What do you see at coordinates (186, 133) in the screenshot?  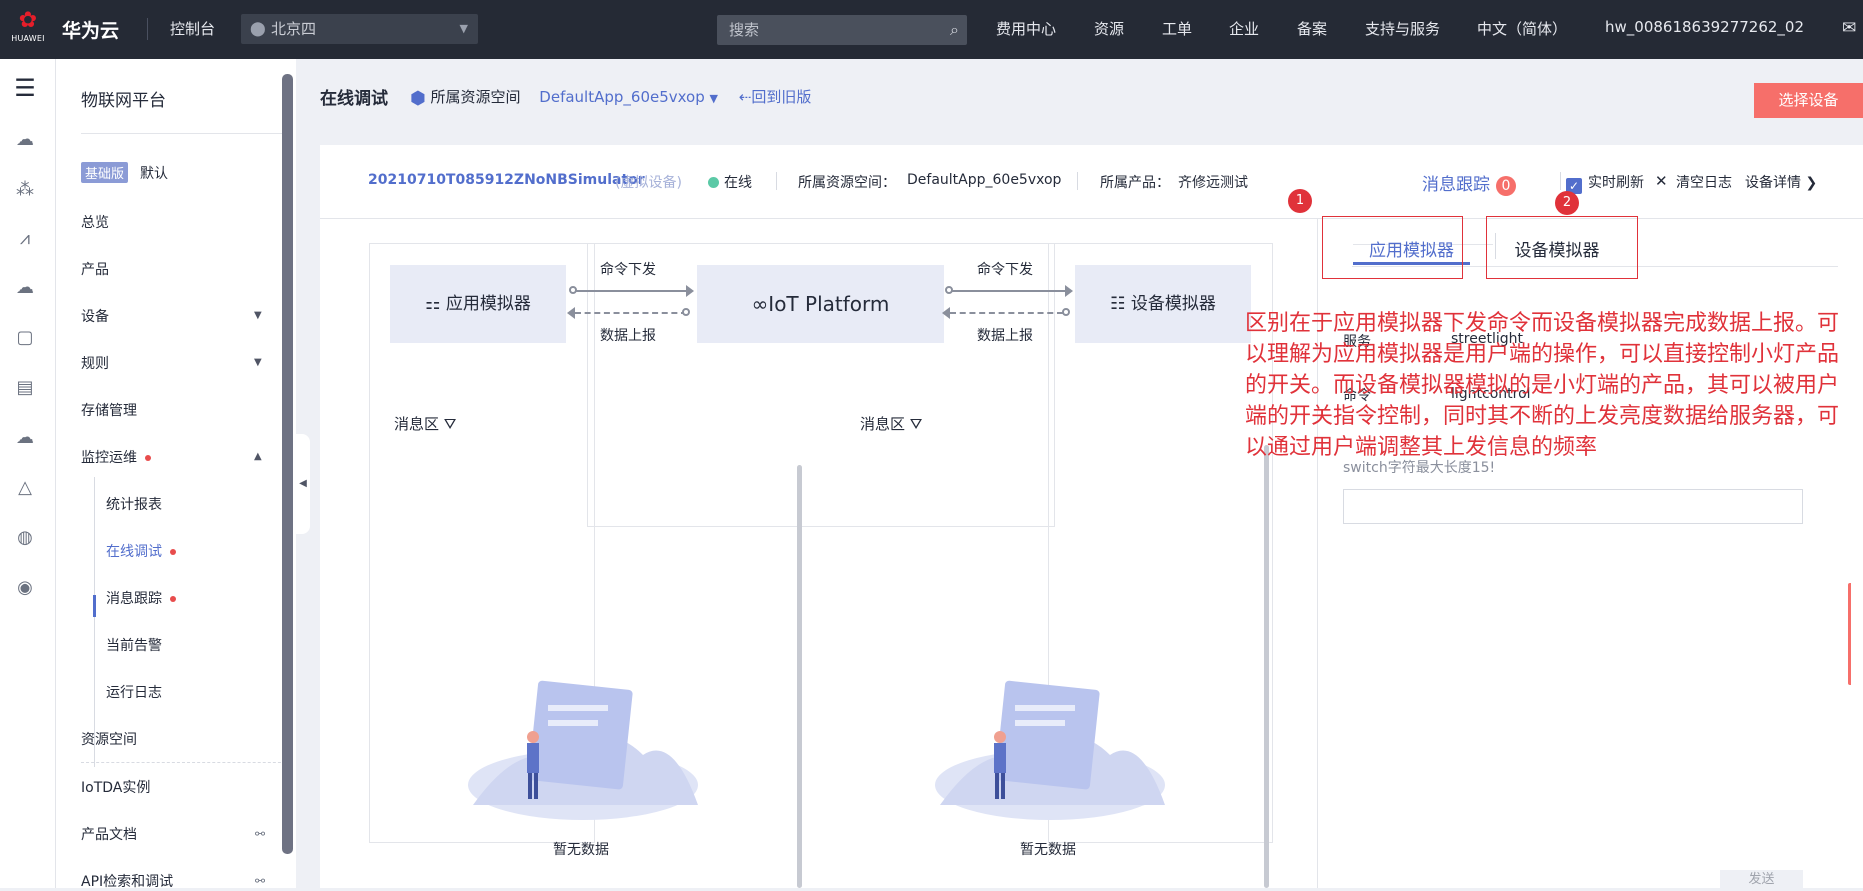 I see `divider` at bounding box center [186, 133].